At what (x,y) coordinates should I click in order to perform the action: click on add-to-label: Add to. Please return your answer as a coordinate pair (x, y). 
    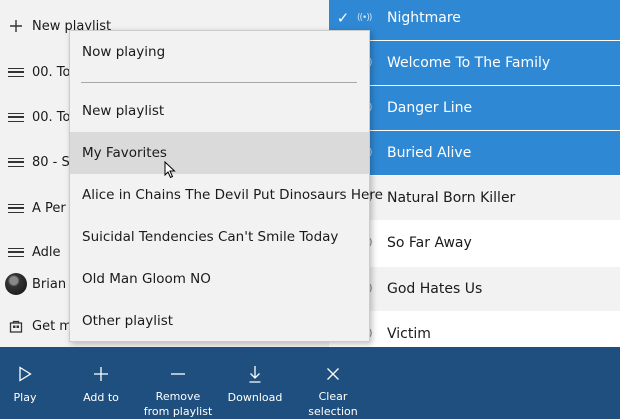
    Looking at the image, I should click on (101, 397).